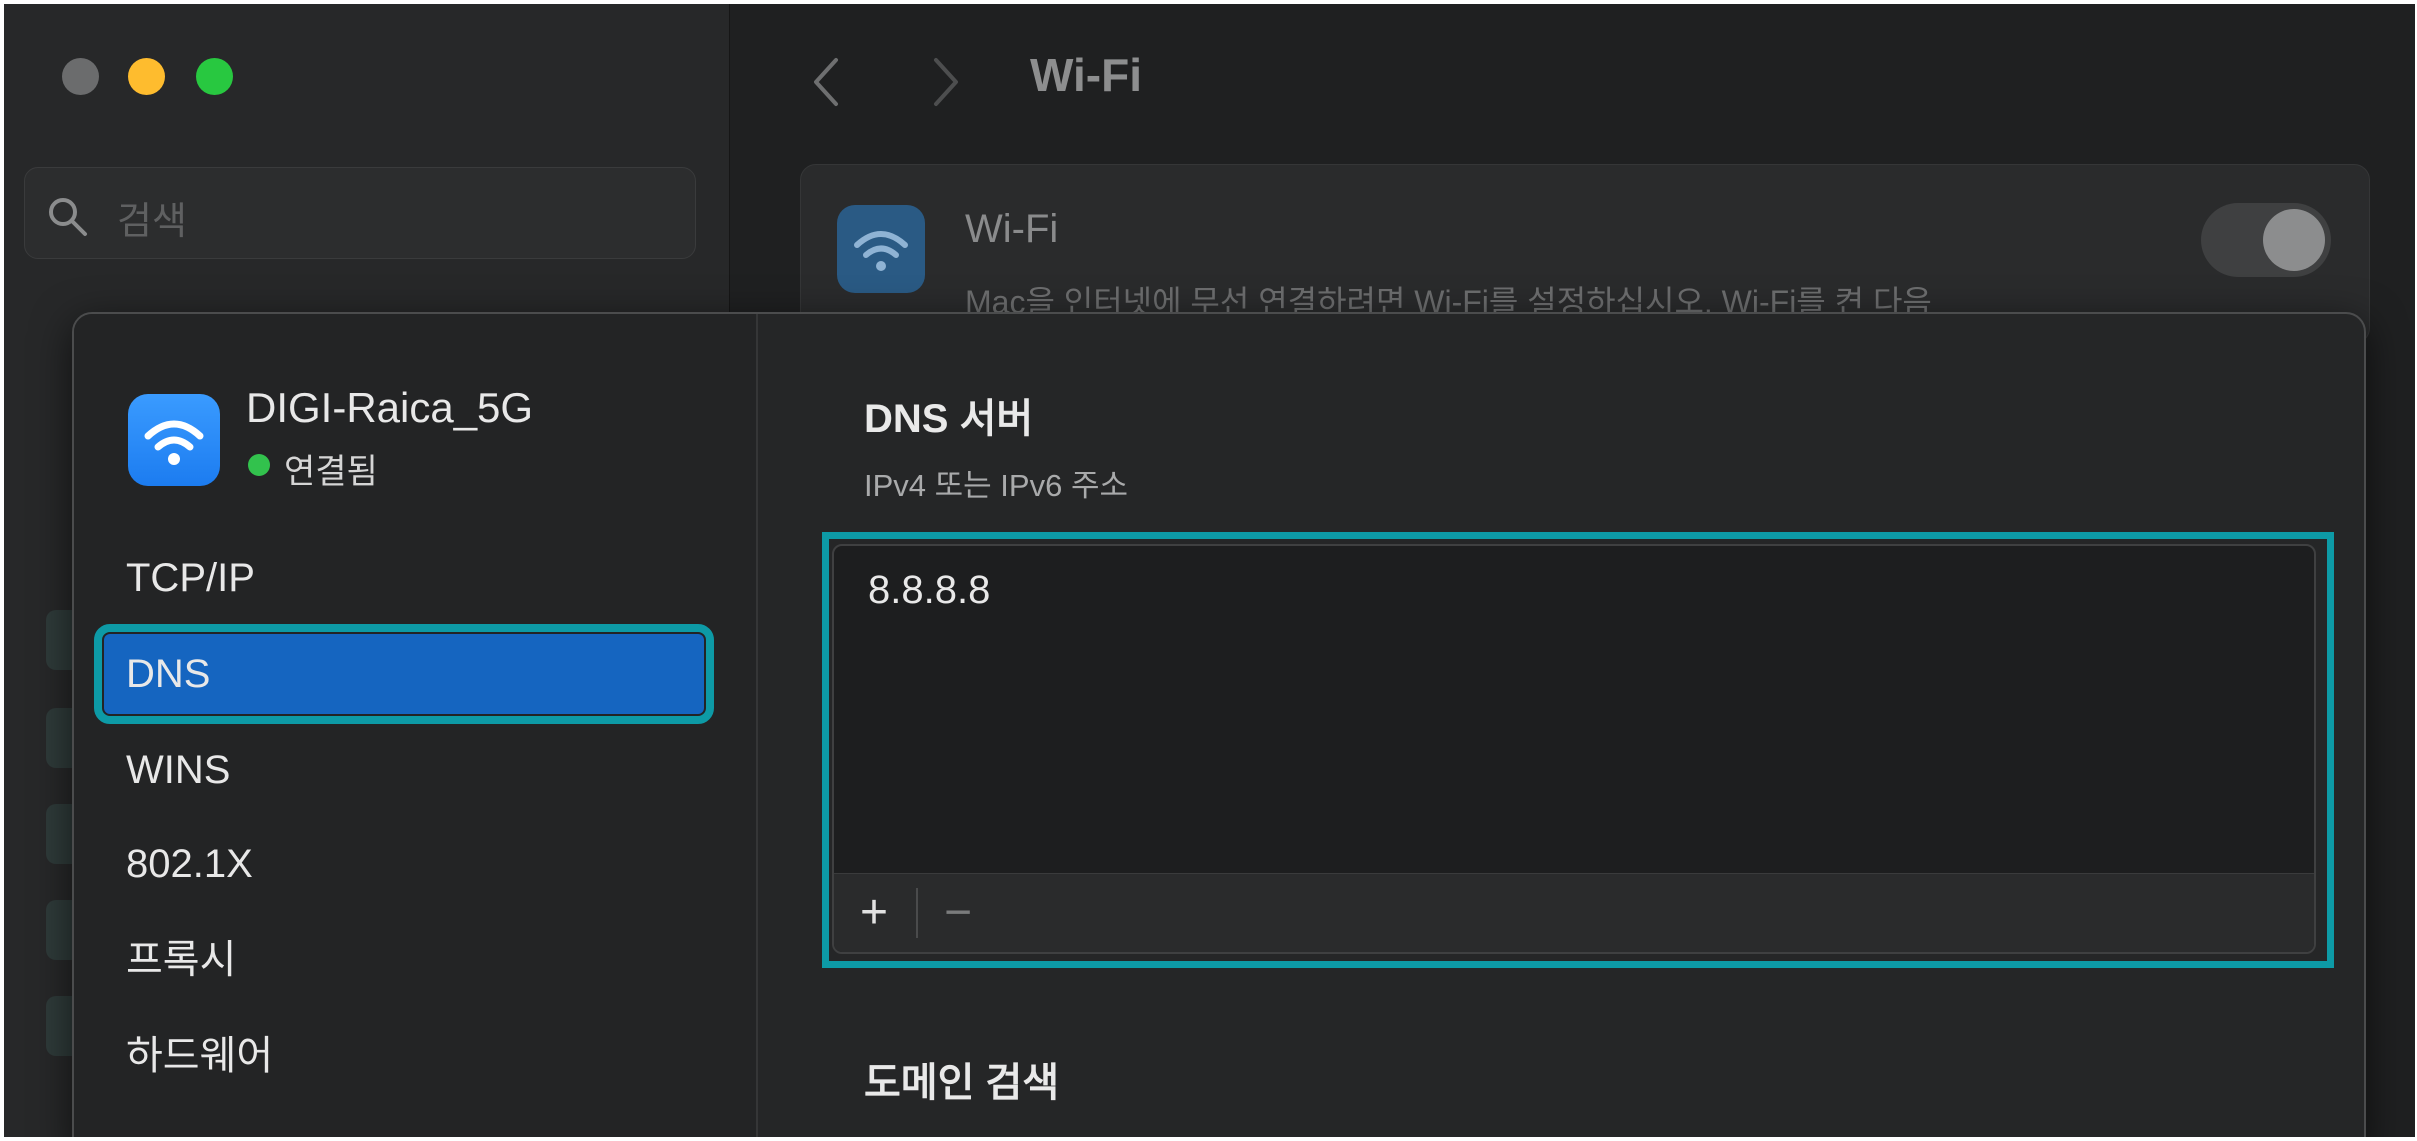 The width and height of the screenshot is (2417, 1141). I want to click on wifi-toggle, so click(2266, 240).